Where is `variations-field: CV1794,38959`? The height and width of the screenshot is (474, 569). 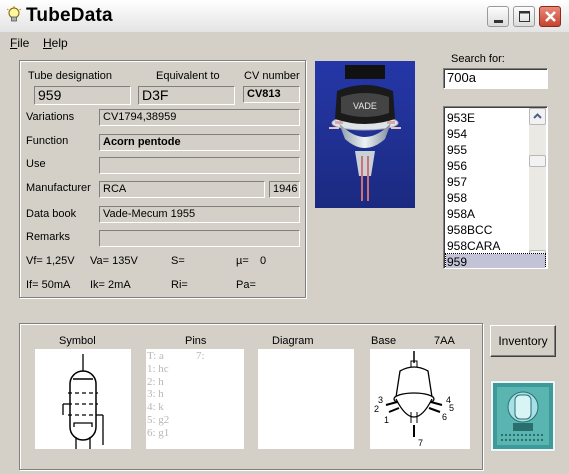 variations-field: CV1794,38959 is located at coordinates (199, 117).